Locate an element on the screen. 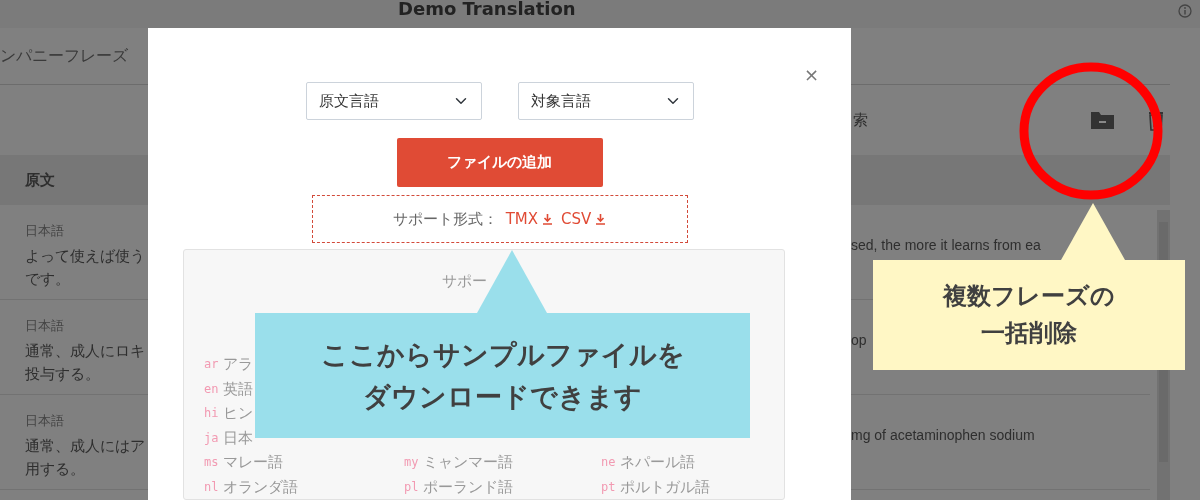 The width and height of the screenshot is (1200, 500). language-name: ネパール語 is located at coordinates (658, 462).